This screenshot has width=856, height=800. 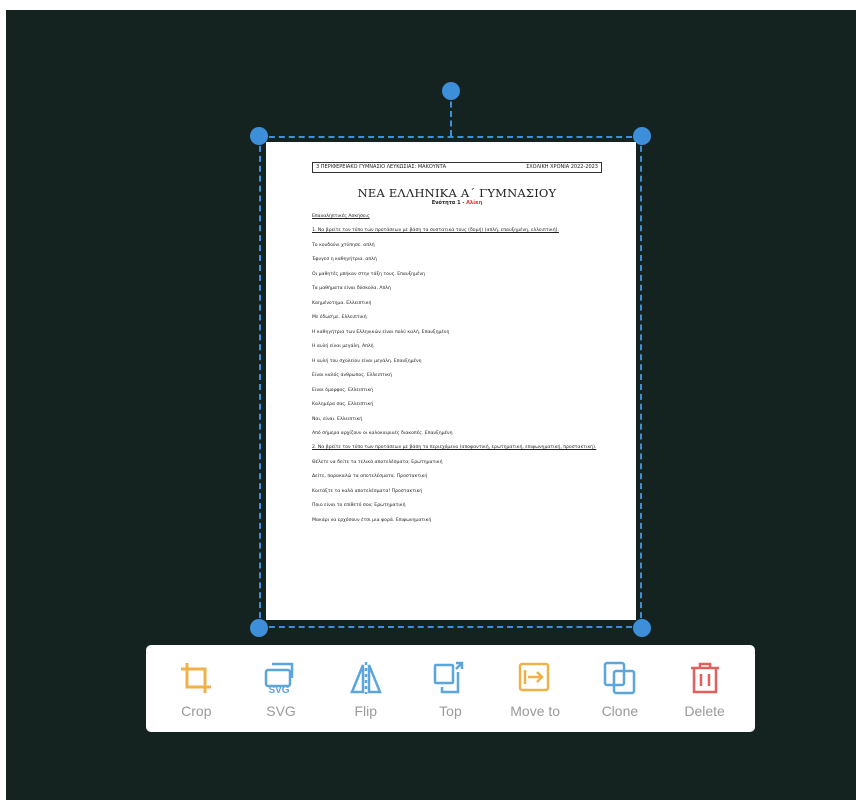 What do you see at coordinates (535, 711) in the screenshot?
I see `move-to-label: Move to` at bounding box center [535, 711].